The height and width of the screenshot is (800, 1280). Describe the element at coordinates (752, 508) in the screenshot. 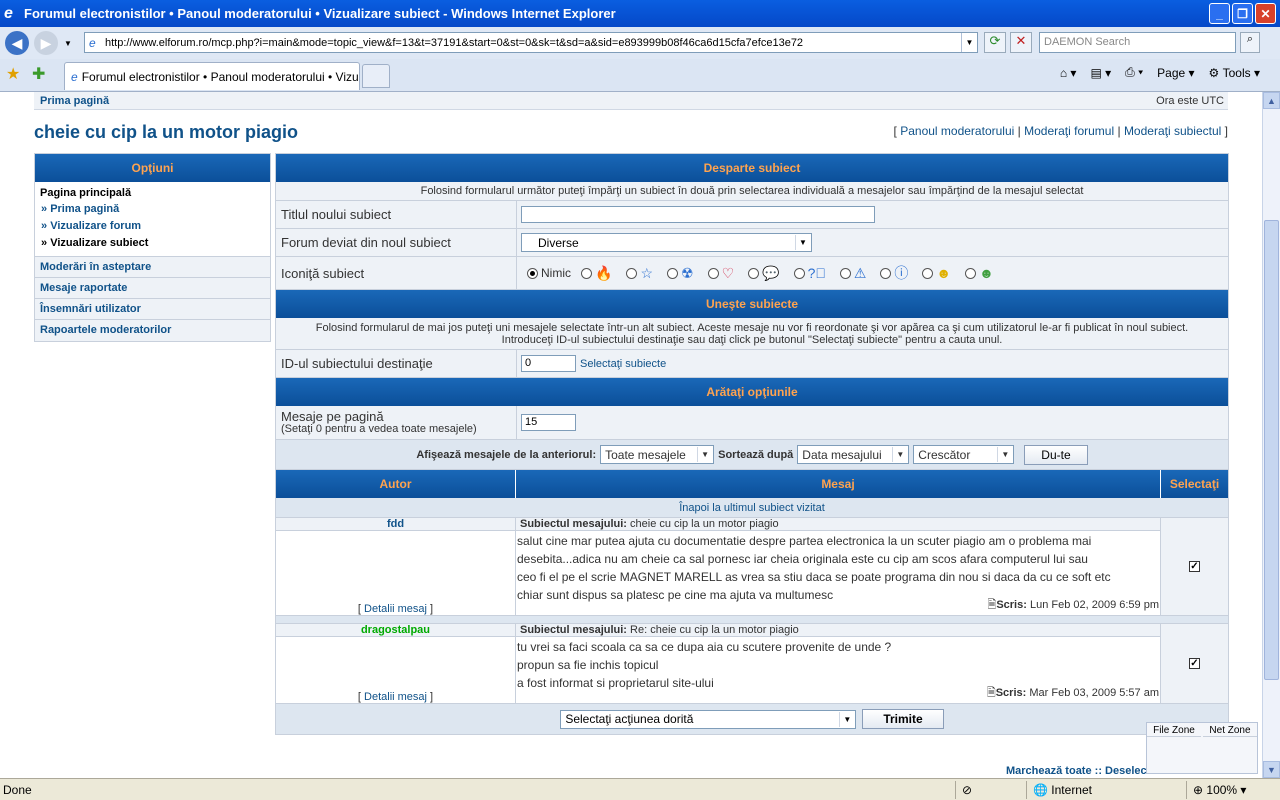

I see `back-link: Înapoi la ultimul subiect vizitat` at that location.